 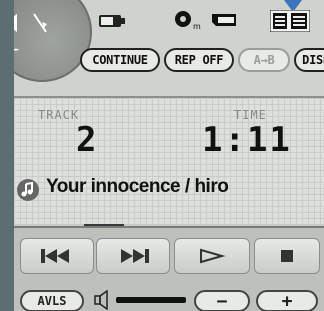 What do you see at coordinates (137, 186) in the screenshot?
I see `song-title: Your innocence / hiro` at bounding box center [137, 186].